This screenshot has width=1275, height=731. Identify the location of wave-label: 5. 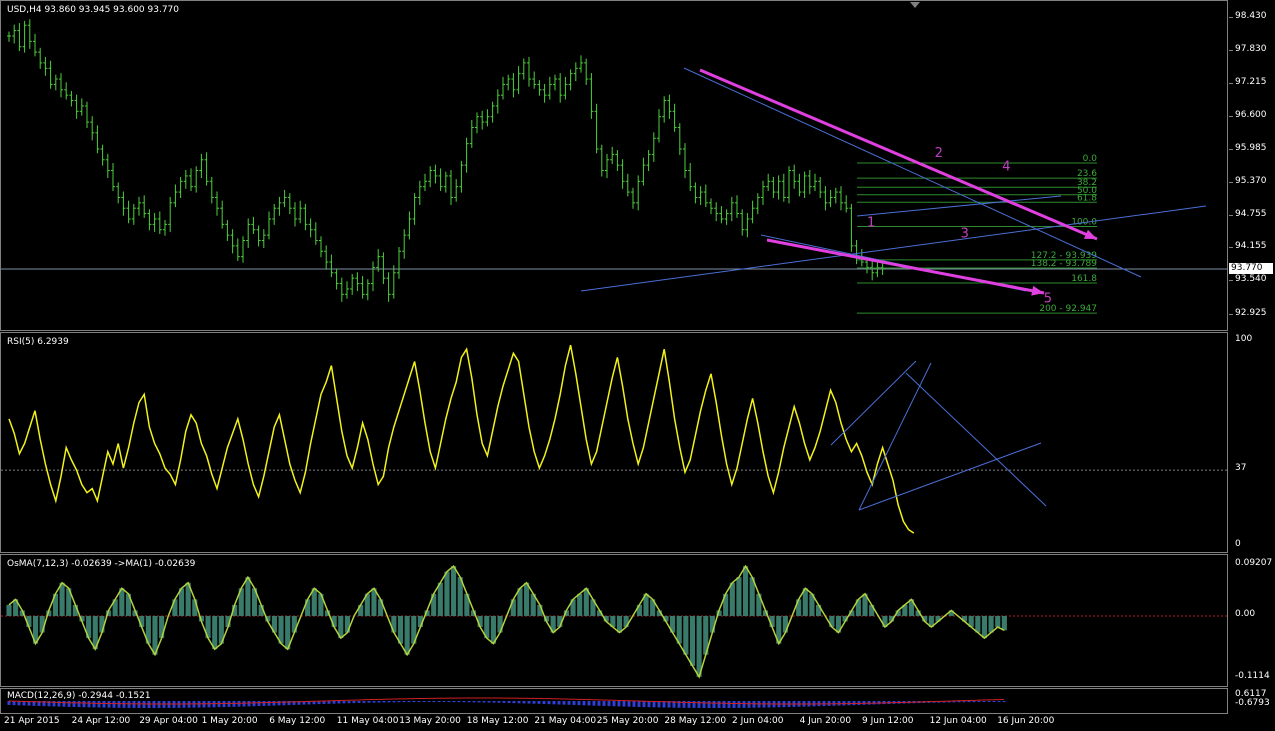
(1048, 298).